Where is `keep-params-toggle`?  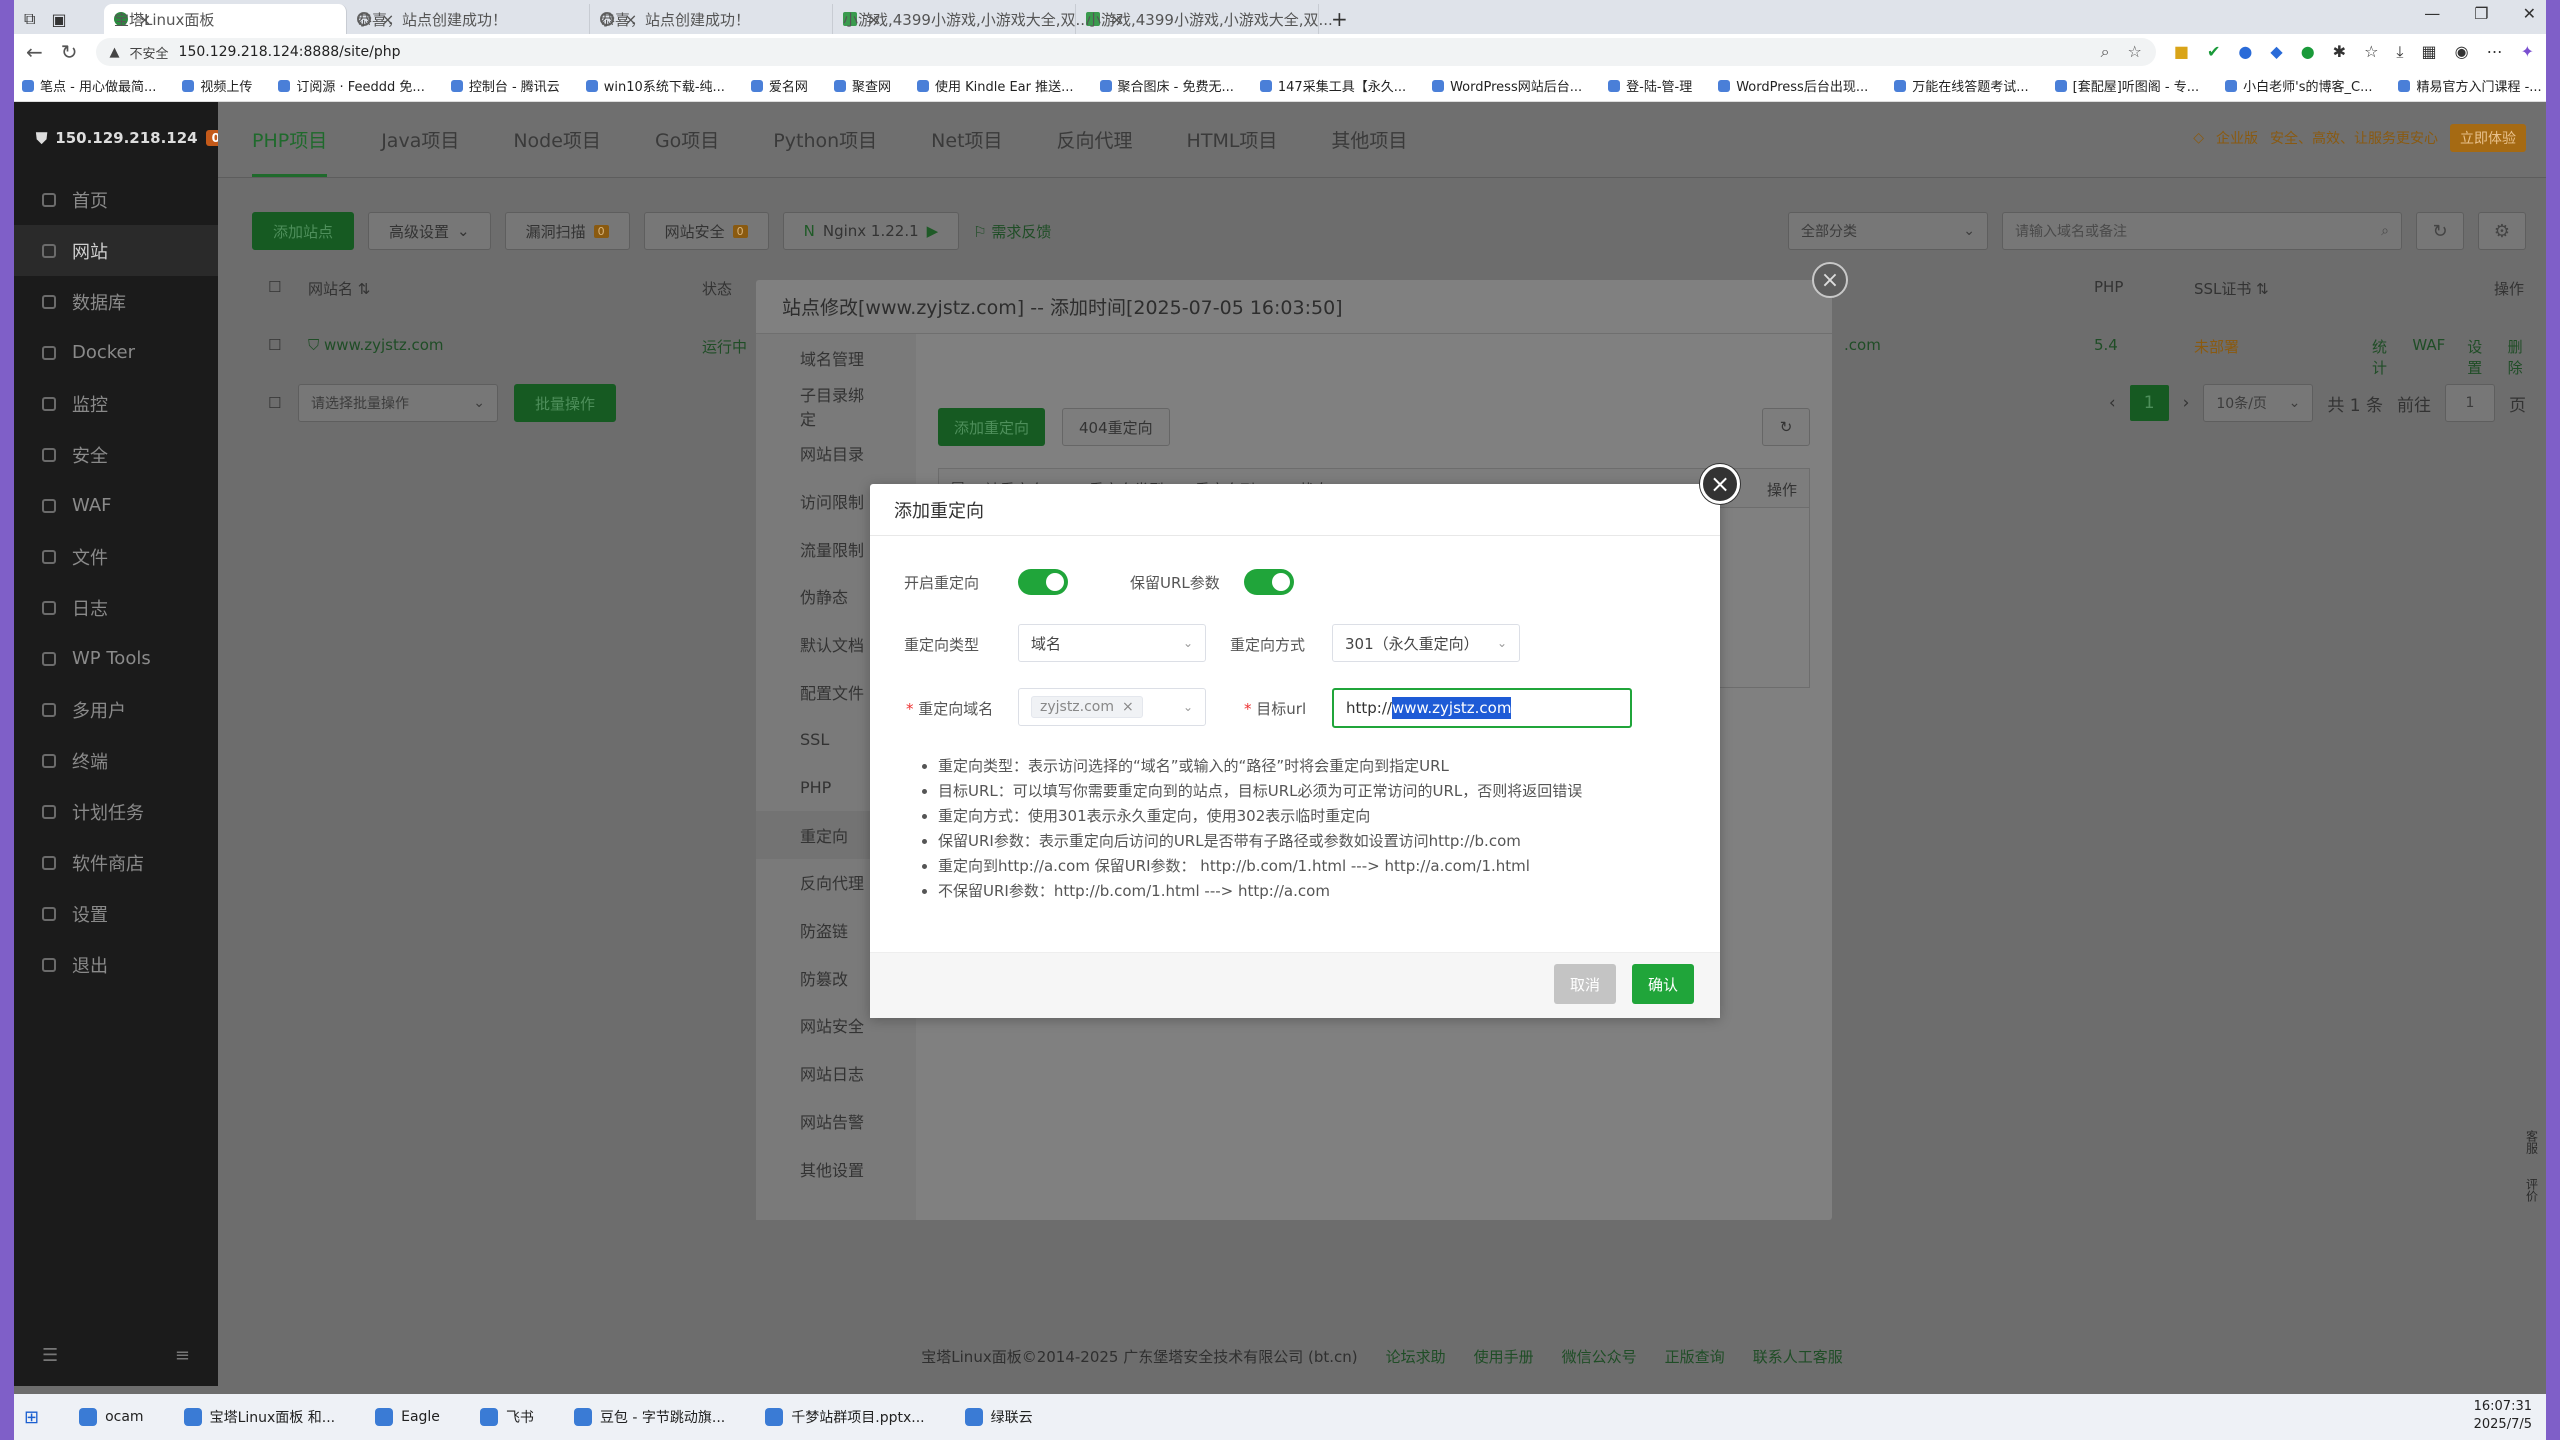 keep-params-toggle is located at coordinates (1269, 582).